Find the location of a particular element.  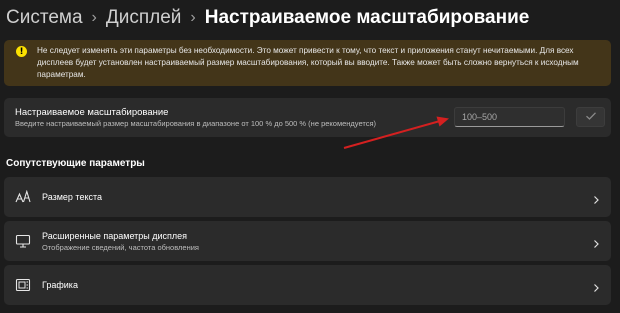

breadcrumb-item-display: Дисплей is located at coordinates (144, 18).